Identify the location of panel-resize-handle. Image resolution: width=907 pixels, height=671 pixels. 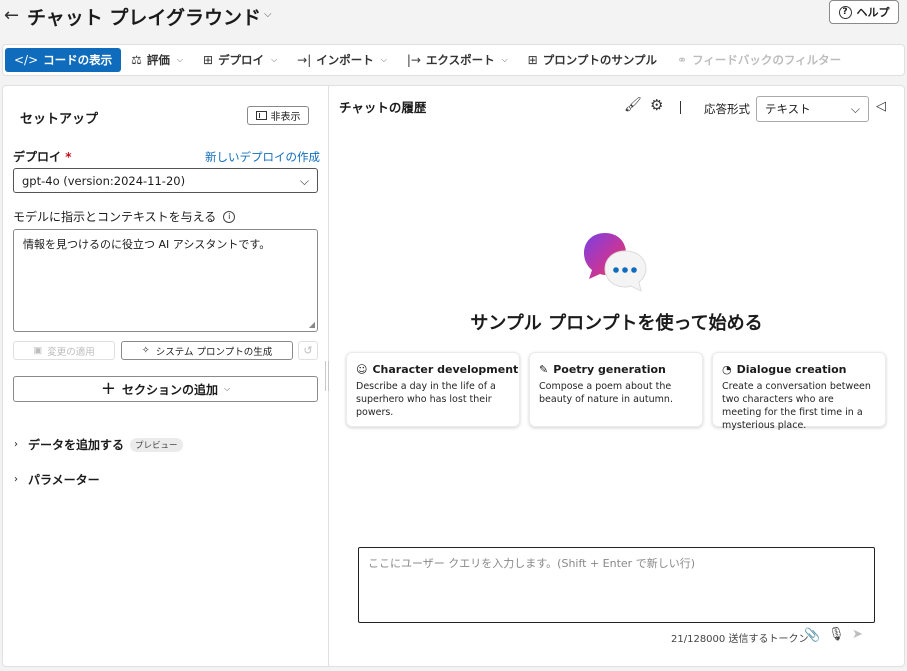
(327, 376).